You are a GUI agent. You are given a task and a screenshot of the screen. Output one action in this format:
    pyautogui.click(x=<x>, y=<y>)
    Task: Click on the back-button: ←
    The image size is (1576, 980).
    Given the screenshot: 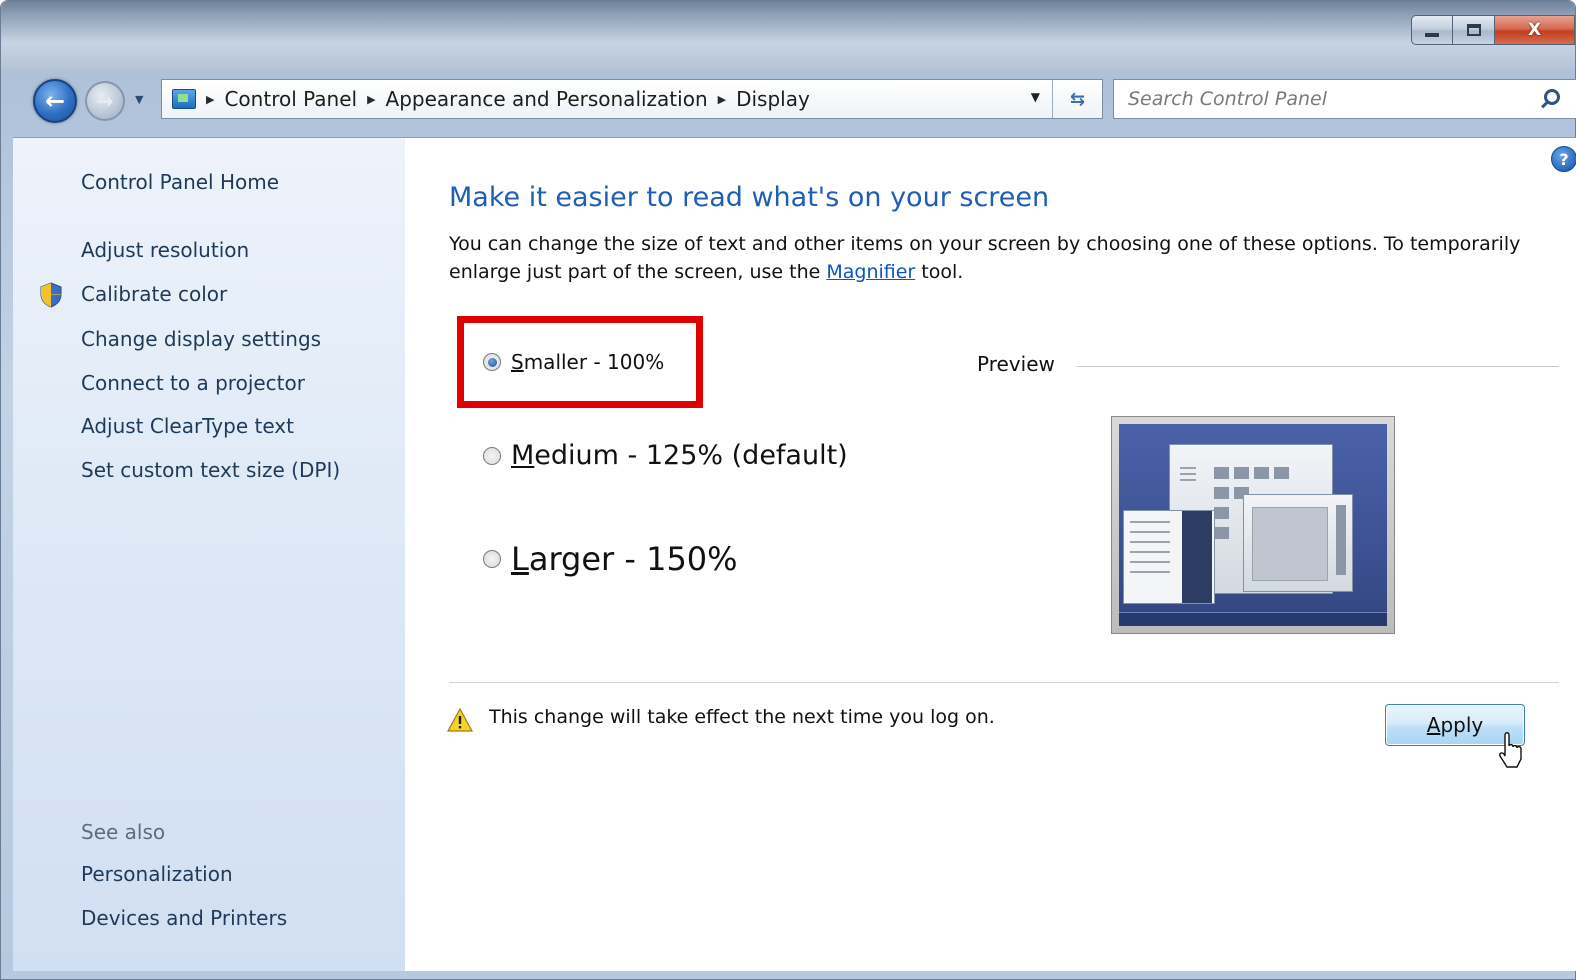 What is the action you would take?
    pyautogui.click(x=55, y=101)
    